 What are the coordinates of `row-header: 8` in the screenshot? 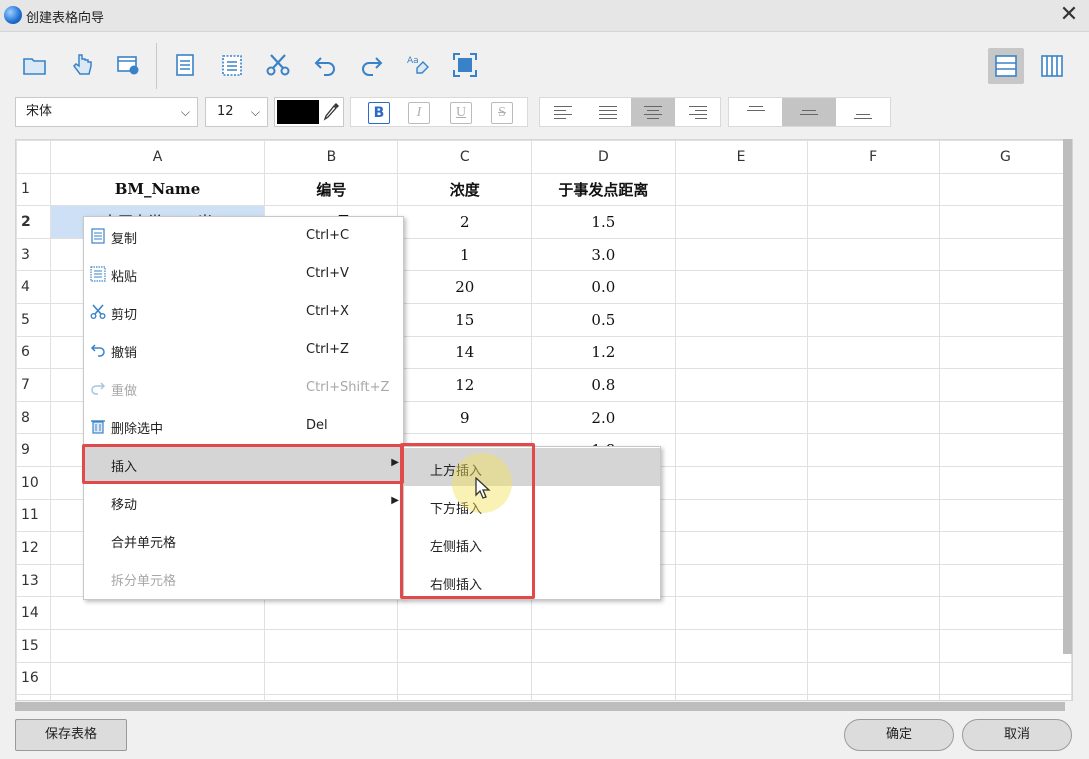 It's located at (33, 417).